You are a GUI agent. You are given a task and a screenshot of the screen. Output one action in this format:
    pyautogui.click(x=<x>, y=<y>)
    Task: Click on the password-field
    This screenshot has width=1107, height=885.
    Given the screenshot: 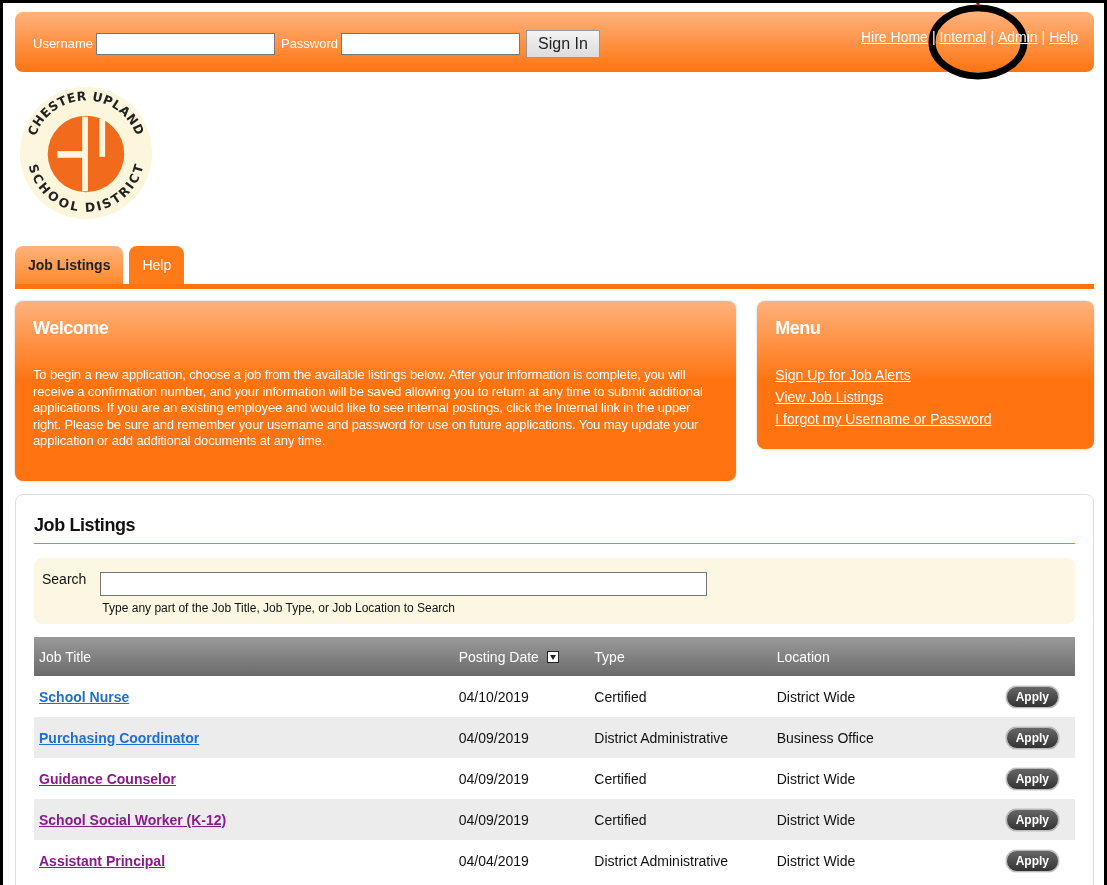 What is the action you would take?
    pyautogui.click(x=431, y=43)
    